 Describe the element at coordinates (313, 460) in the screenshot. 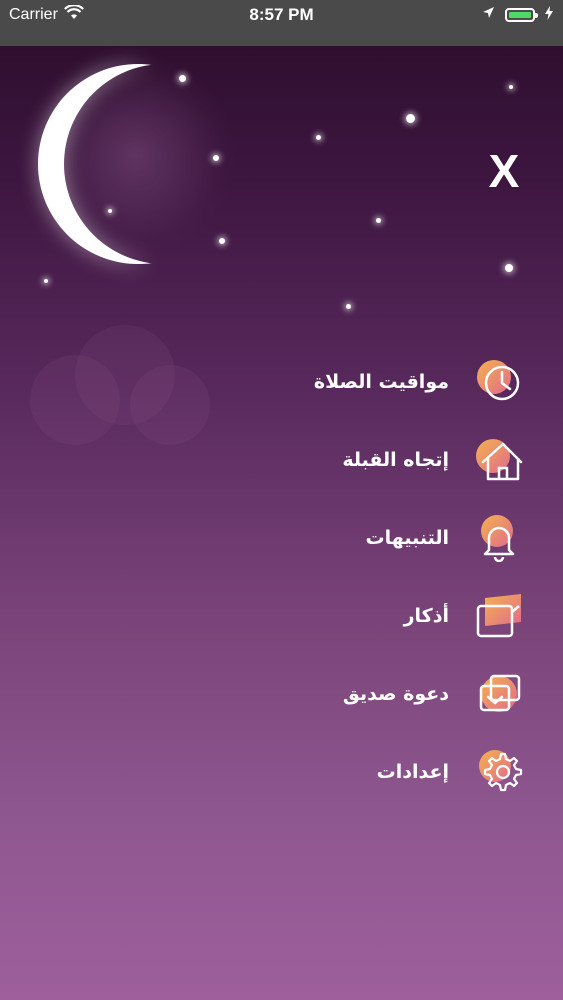

I see `menu-item-qibla-direction: إتجاه القبلة` at that location.